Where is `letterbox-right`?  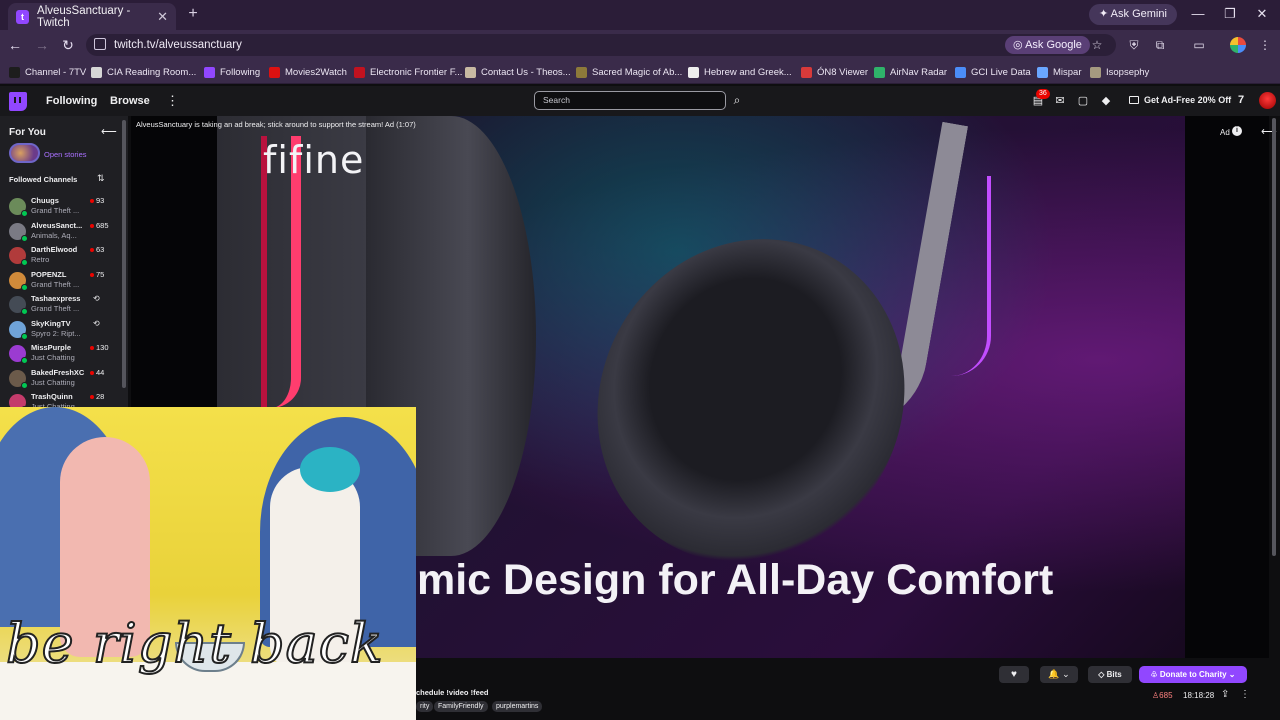
letterbox-right is located at coordinates (1227, 387).